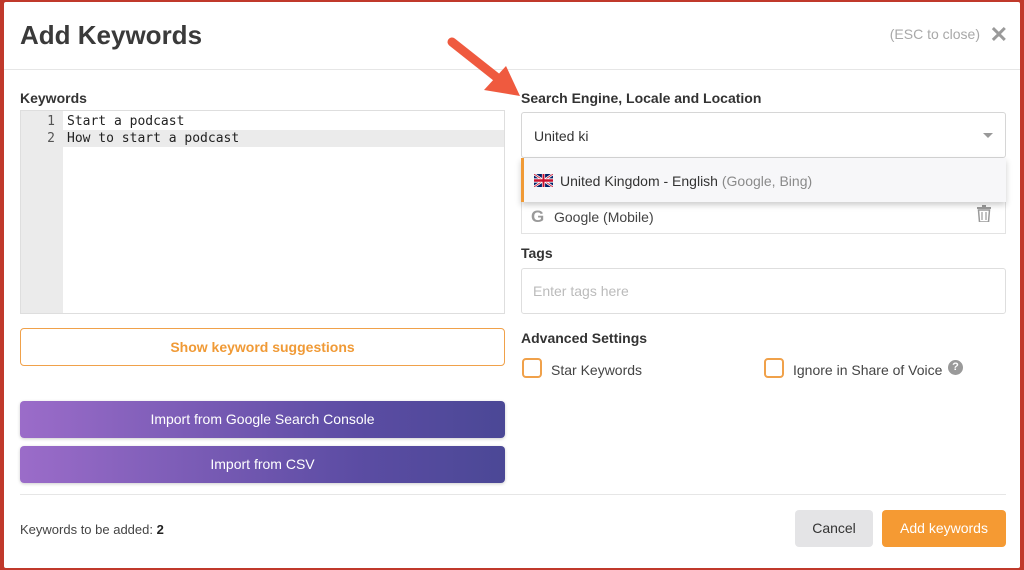 The image size is (1024, 570). What do you see at coordinates (984, 213) in the screenshot?
I see `trash-icon` at bounding box center [984, 213].